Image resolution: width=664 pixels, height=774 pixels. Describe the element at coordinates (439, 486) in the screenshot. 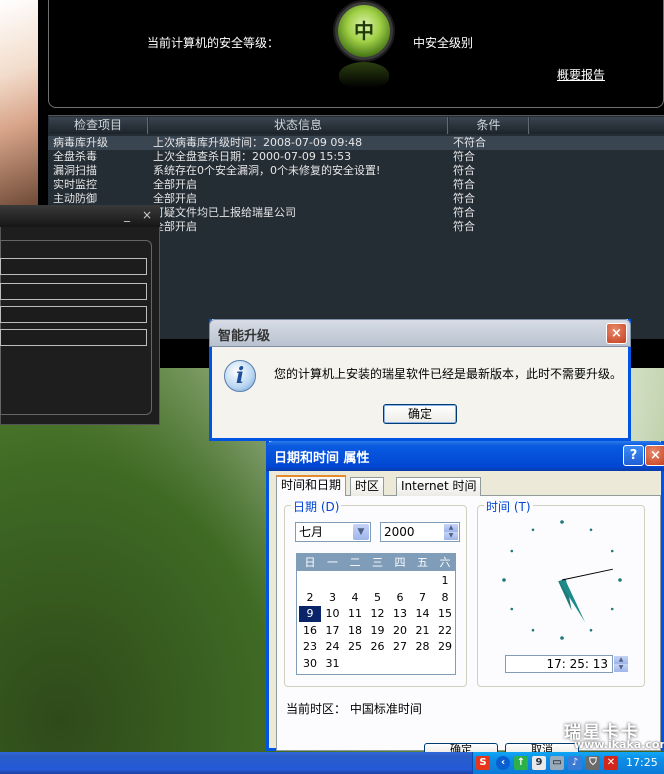

I see `tab-internet-time: Internet 时间` at that location.